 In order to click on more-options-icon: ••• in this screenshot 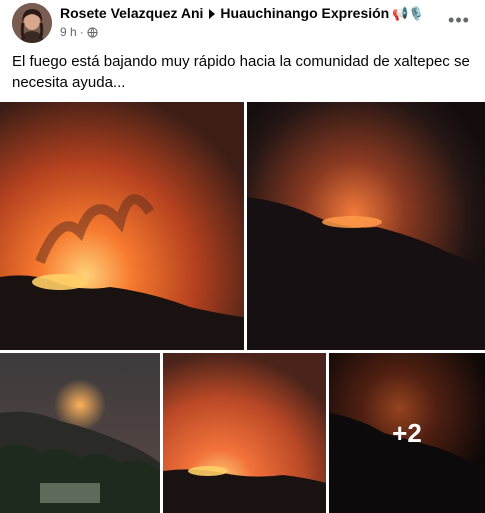, I will do `click(459, 20)`.